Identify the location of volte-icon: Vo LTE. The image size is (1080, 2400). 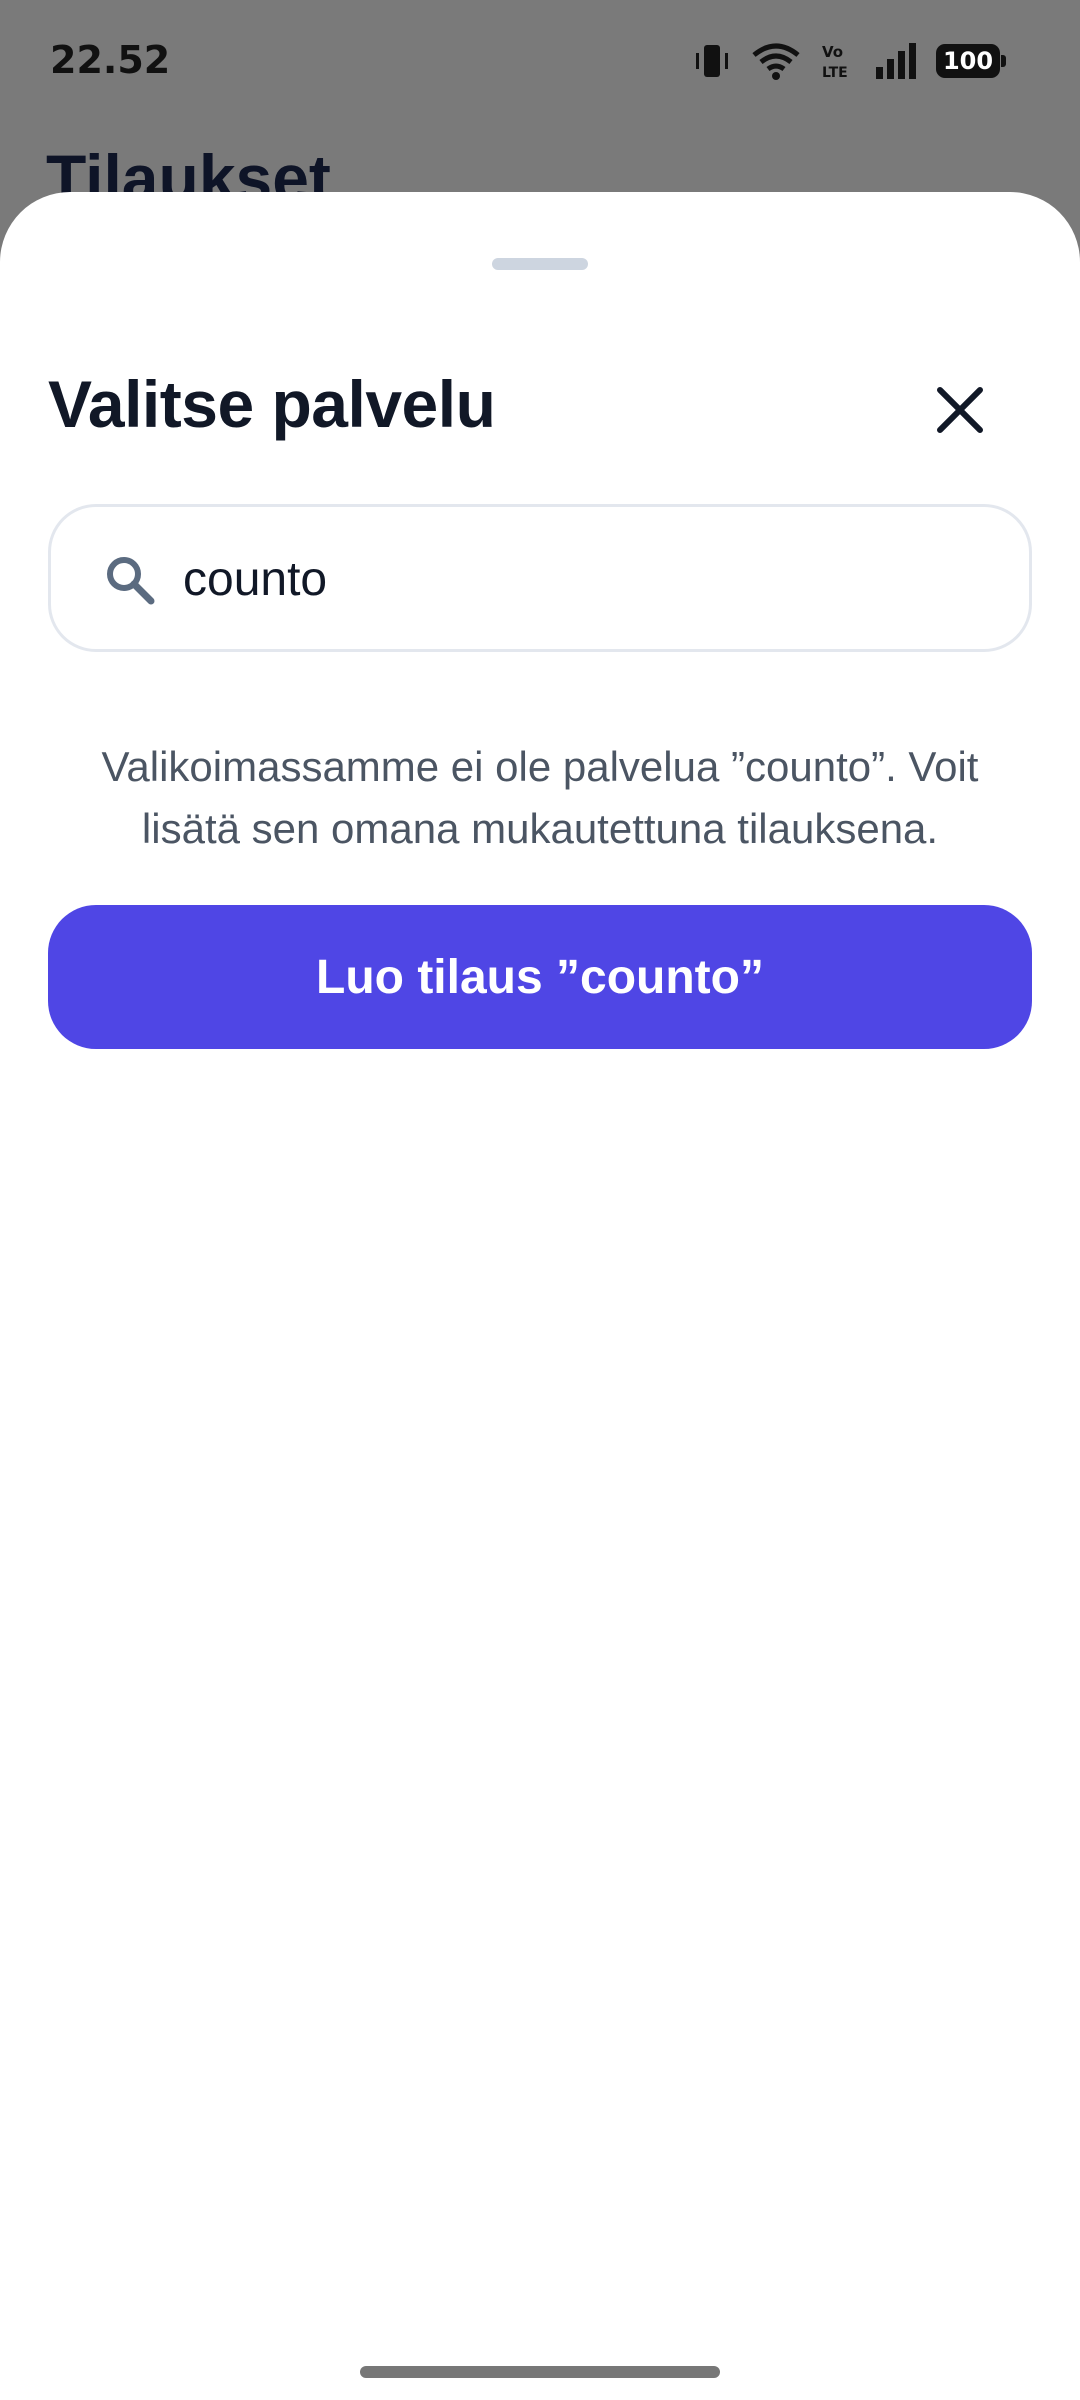
(838, 61).